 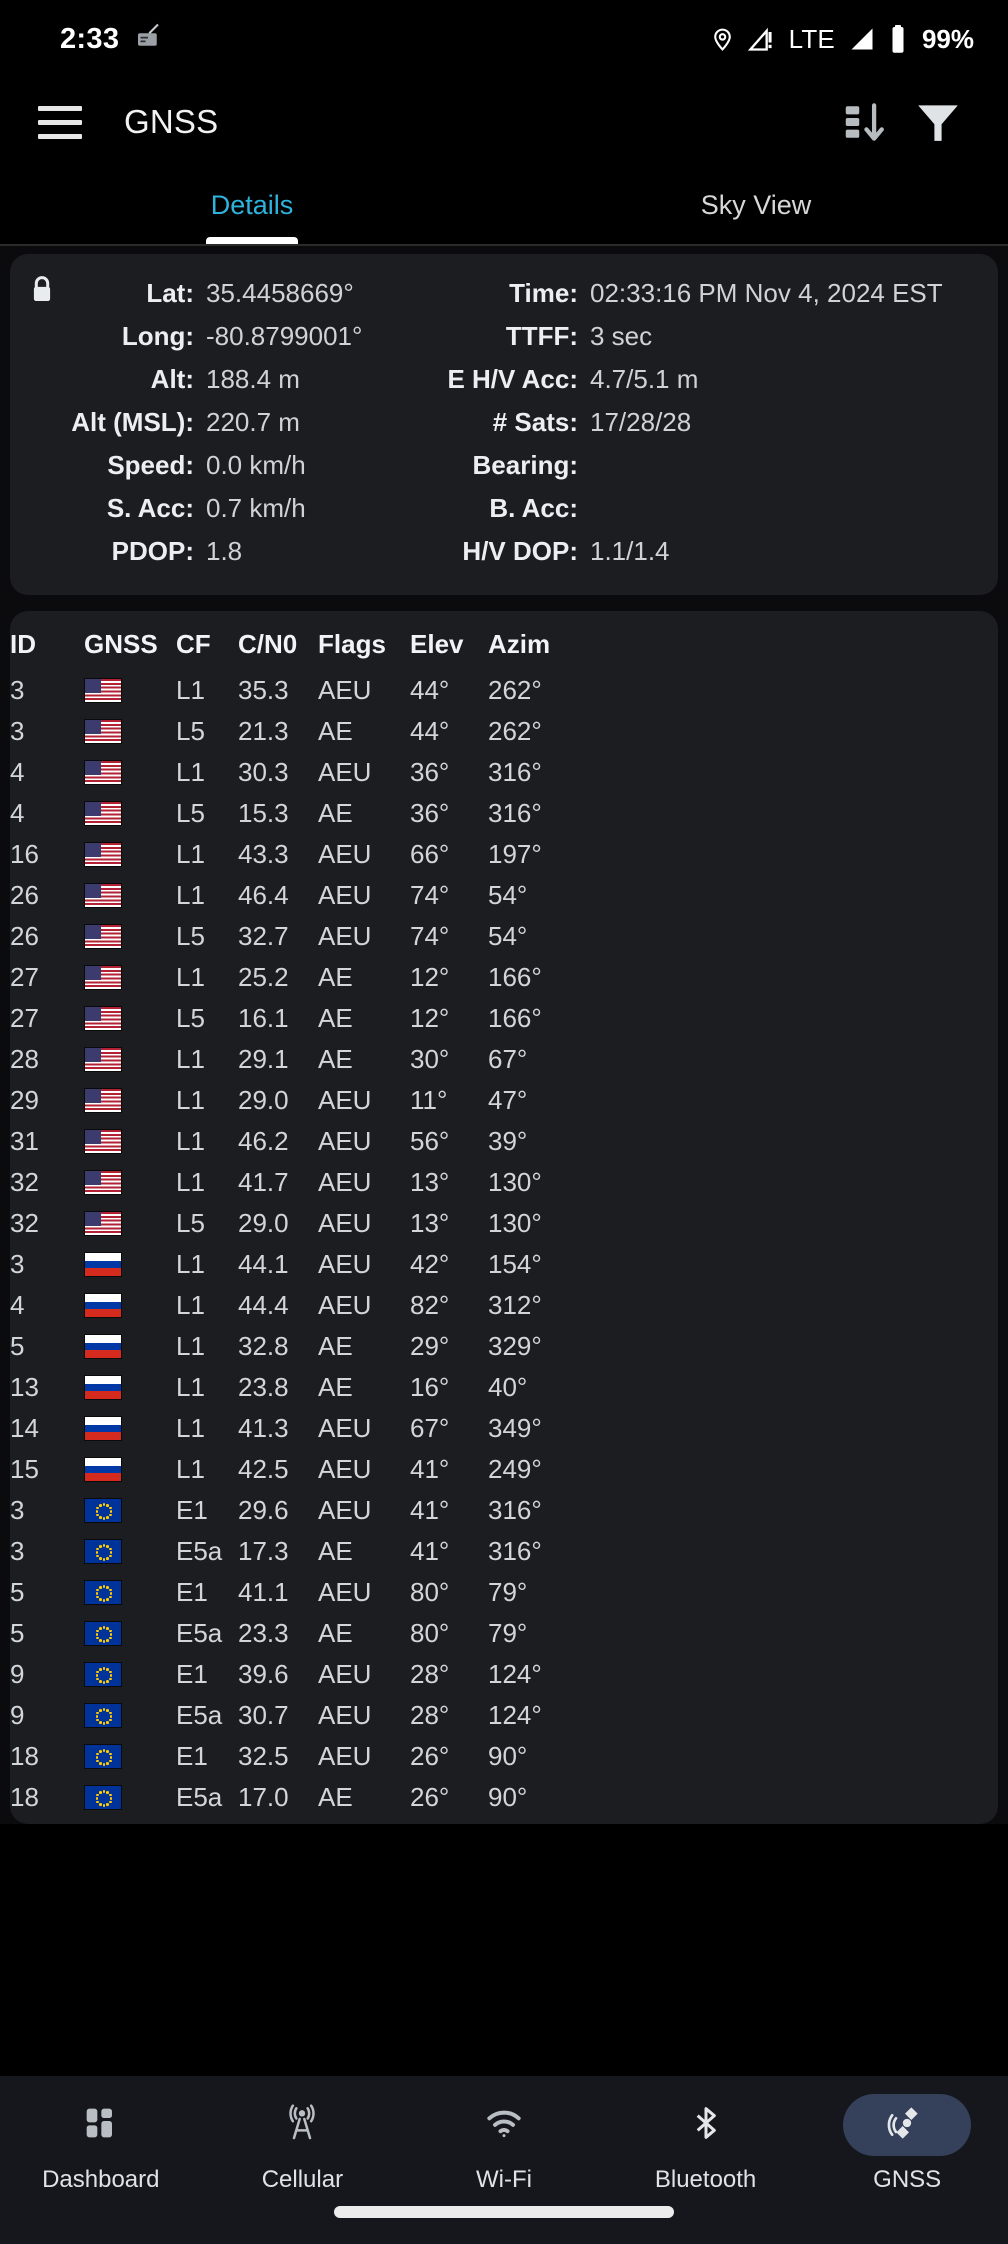 What do you see at coordinates (866, 122) in the screenshot?
I see `sort-descending-icon` at bounding box center [866, 122].